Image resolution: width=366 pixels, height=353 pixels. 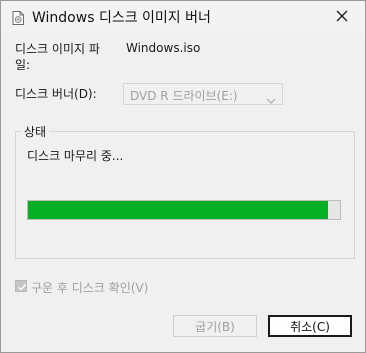 I want to click on verify-disc-checkbox, so click(x=21, y=286).